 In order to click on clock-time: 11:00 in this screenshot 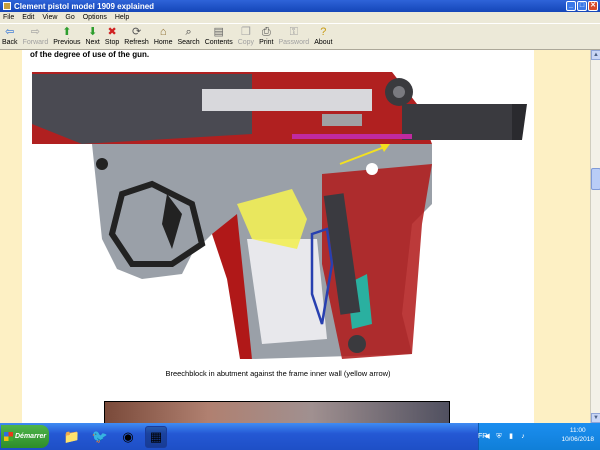, I will do `click(577, 430)`.